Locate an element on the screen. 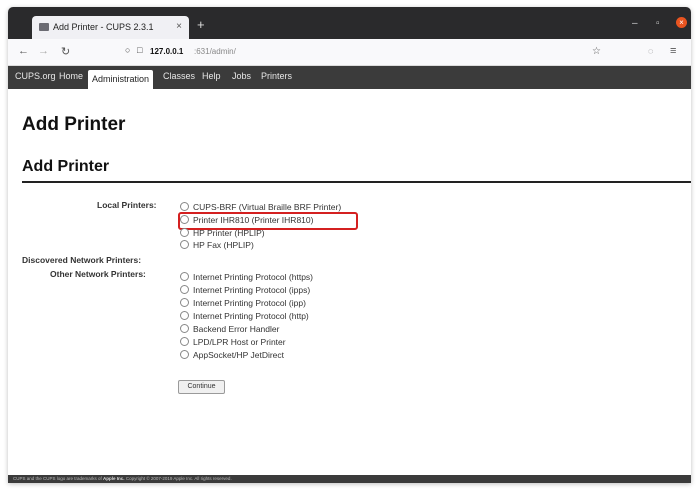  tab-bar: Add Printer - CUPS 2.3.1 × + – ▫ × is located at coordinates (349, 23).